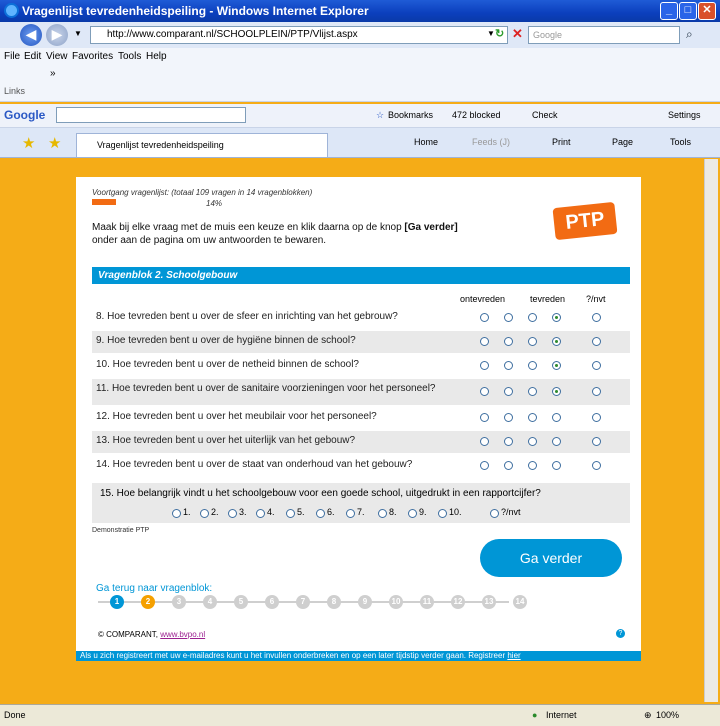 This screenshot has width=720, height=726. Describe the element at coordinates (32, 56) in the screenshot. I see `menu-edit: Edit` at that location.